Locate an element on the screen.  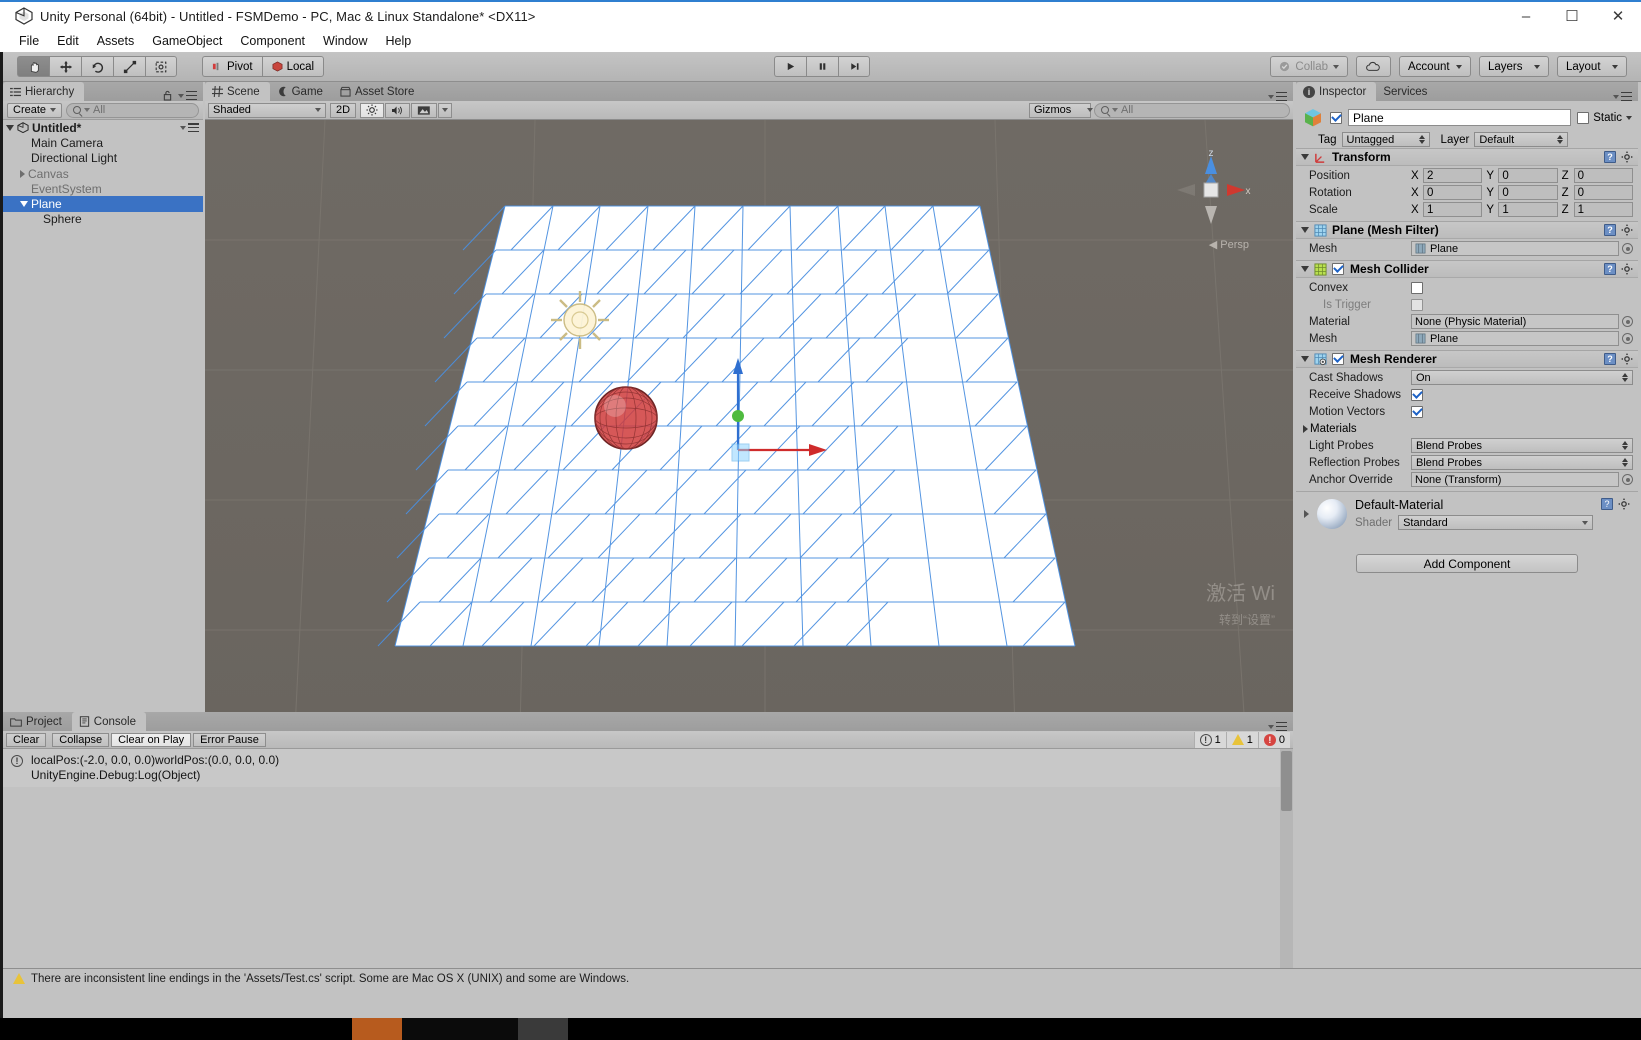
perspective-label: ◀ Persp is located at coordinates (1229, 244).